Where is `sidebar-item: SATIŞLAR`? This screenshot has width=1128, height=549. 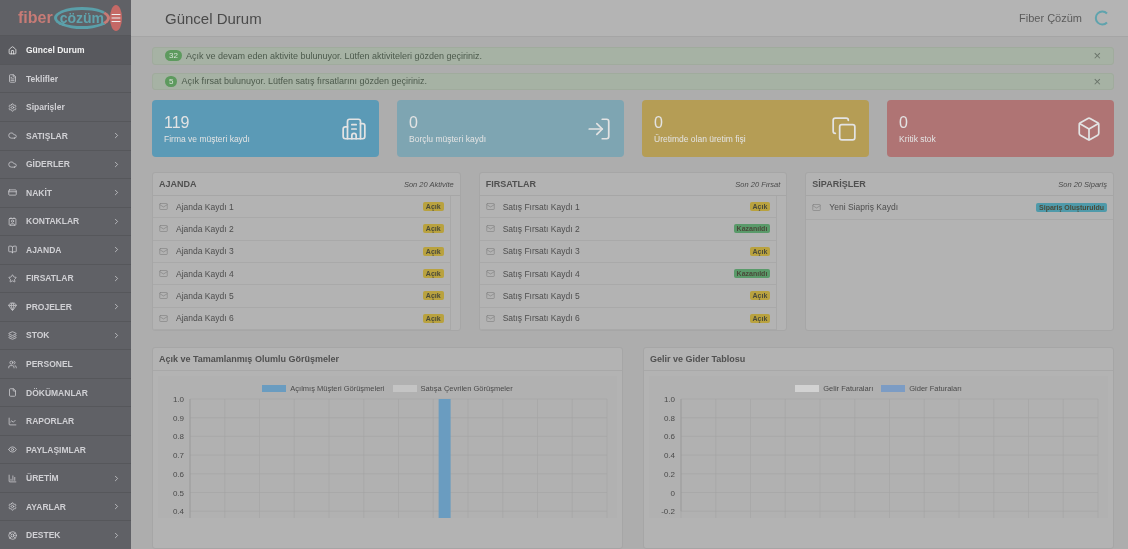
sidebar-item: SATIŞLAR is located at coordinates (65, 135).